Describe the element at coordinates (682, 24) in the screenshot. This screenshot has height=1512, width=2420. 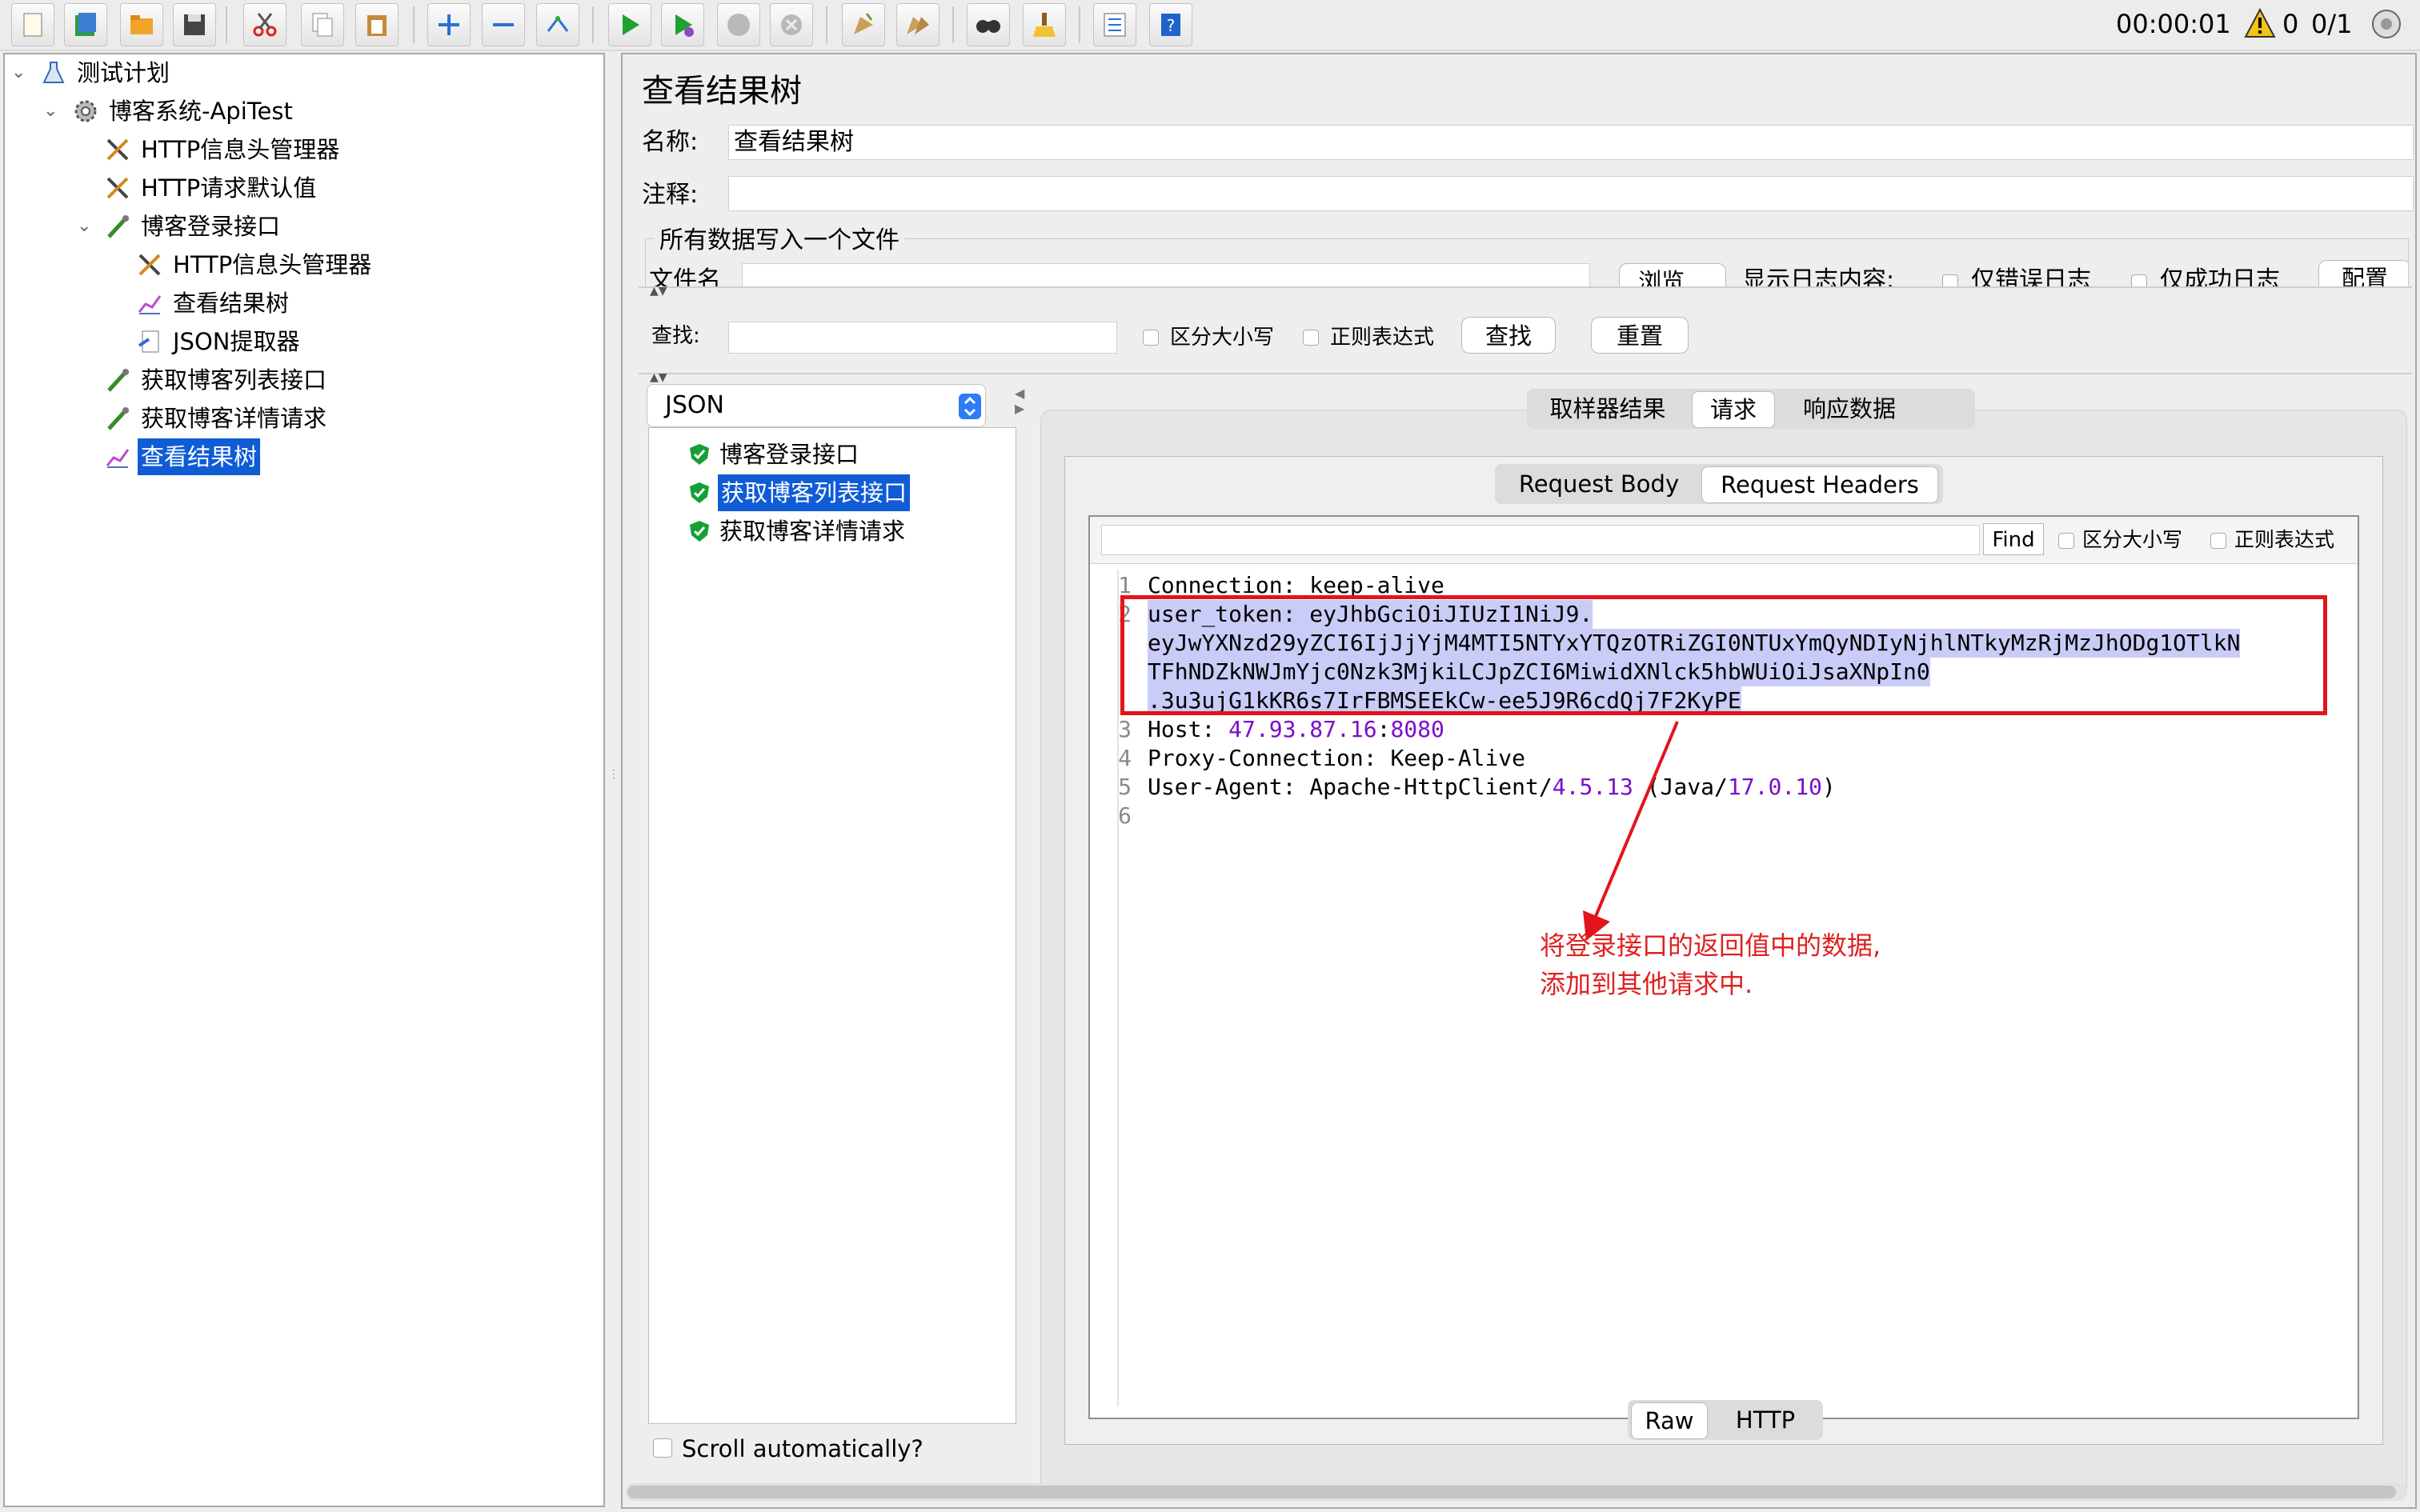
I see `start-no-timers-icon` at that location.